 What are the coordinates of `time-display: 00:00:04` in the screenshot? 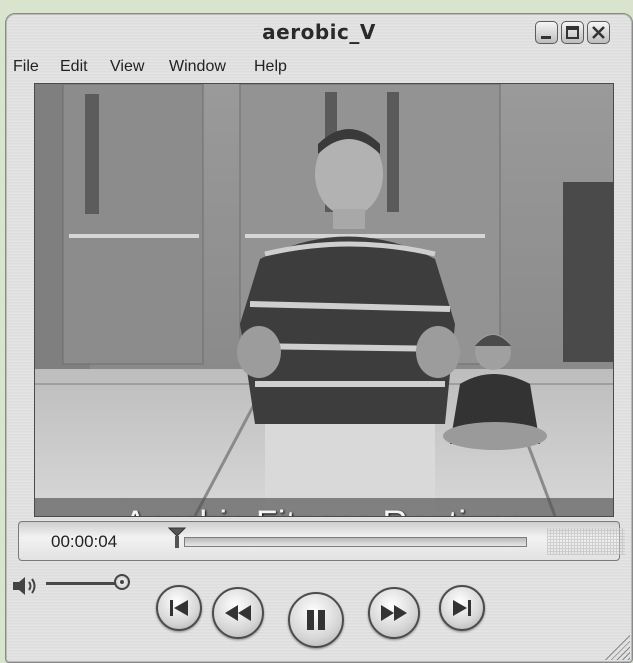 It's located at (84, 541).